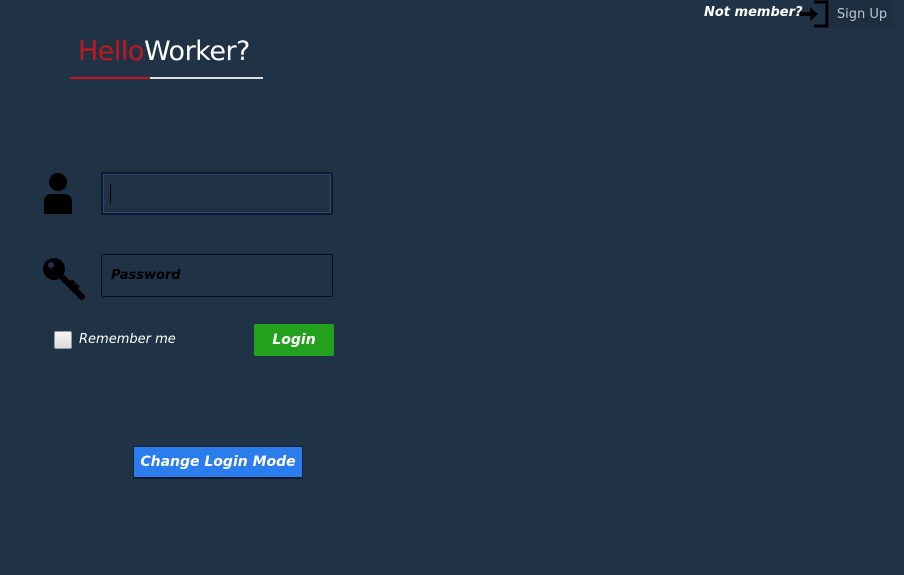 Image resolution: width=904 pixels, height=575 pixels. I want to click on logo-worker: Worker?, so click(196, 51).